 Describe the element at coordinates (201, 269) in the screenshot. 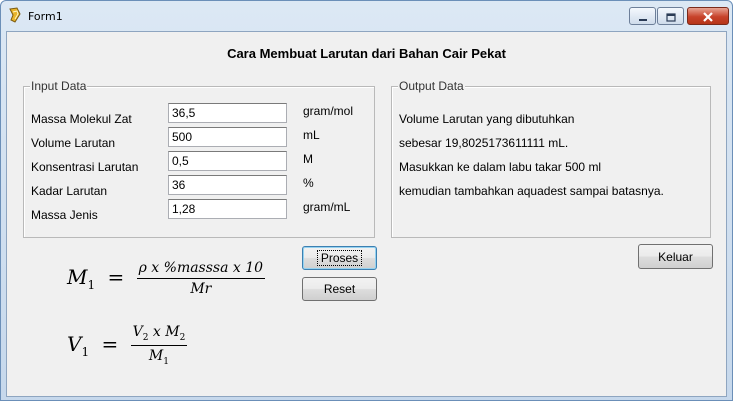

I see `formula1-numerator: ρ x %masssa x 10` at that location.